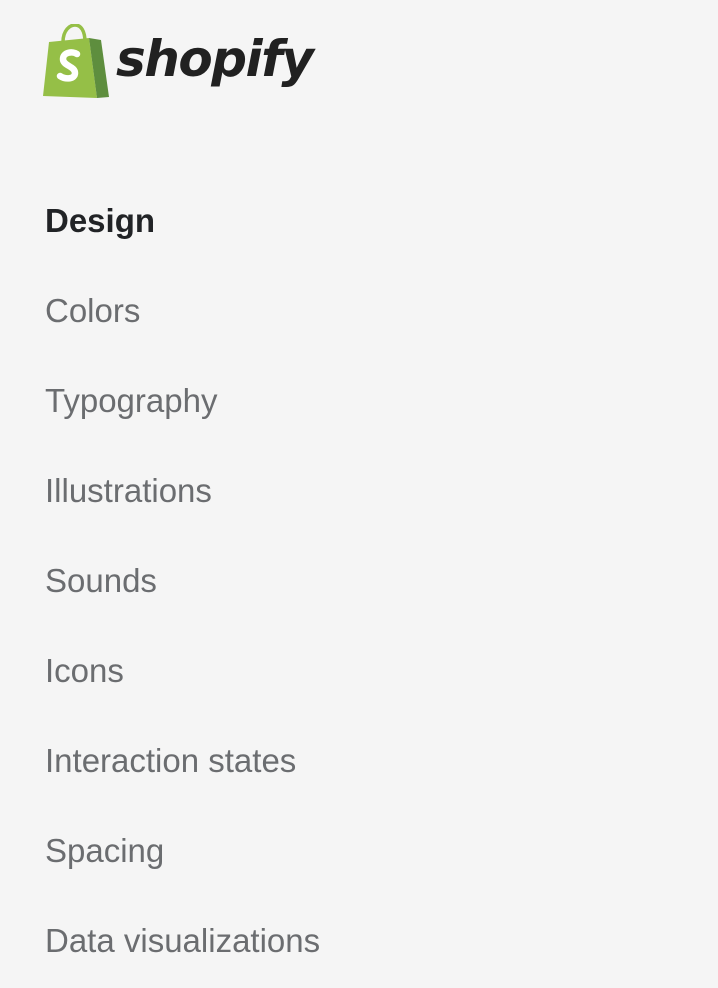  Describe the element at coordinates (182, 491) in the screenshot. I see `nav-item-illustrations: Illustrations` at that location.